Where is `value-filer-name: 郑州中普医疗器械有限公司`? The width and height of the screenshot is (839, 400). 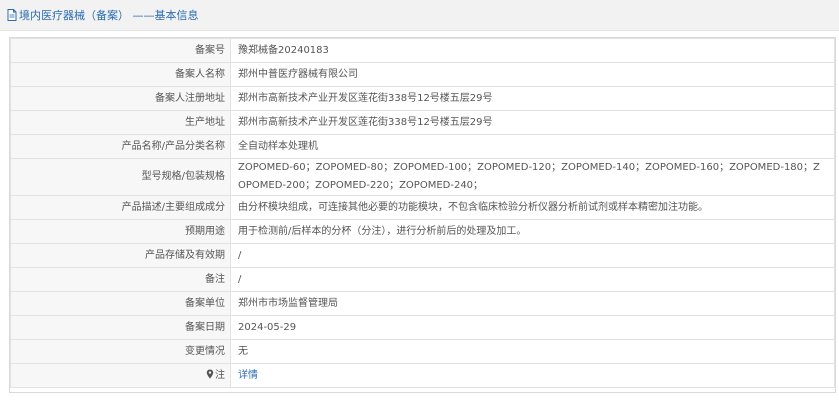 value-filer-name: 郑州中普医疗器械有限公司 is located at coordinates (532, 74).